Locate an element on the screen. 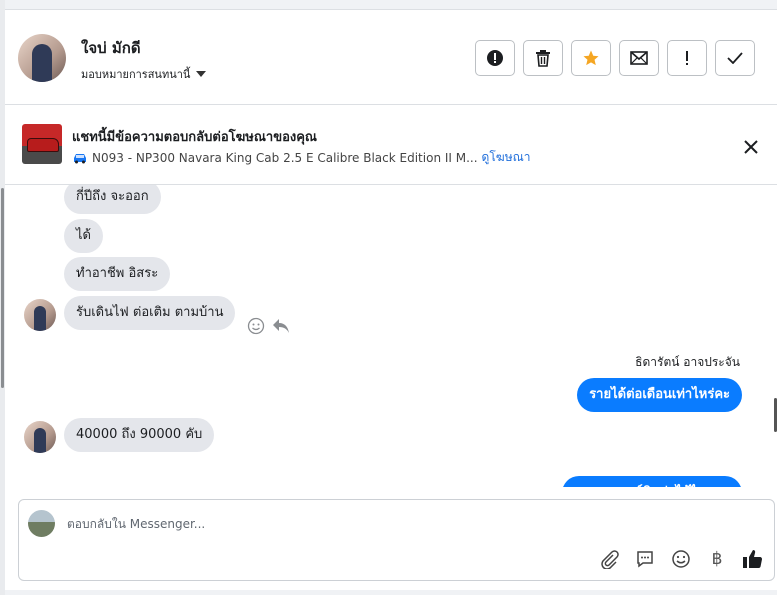 The height and width of the screenshot is (595, 777). message-bubble: ได้ is located at coordinates (83, 236).